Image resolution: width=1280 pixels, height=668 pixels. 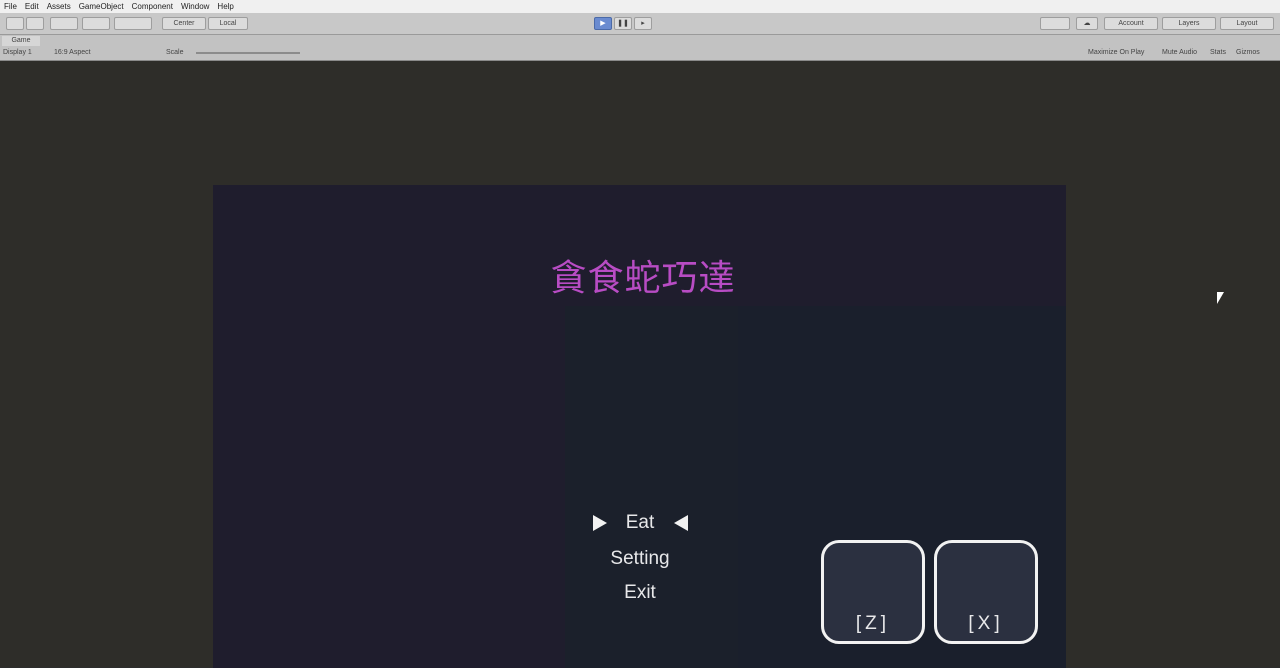 What do you see at coordinates (1247, 23) in the screenshot?
I see `layout-dropdown: Layout` at bounding box center [1247, 23].